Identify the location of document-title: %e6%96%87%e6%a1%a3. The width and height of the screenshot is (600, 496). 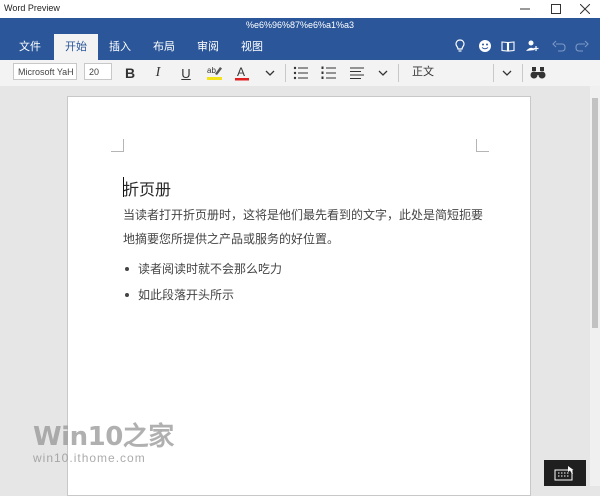
(300, 25).